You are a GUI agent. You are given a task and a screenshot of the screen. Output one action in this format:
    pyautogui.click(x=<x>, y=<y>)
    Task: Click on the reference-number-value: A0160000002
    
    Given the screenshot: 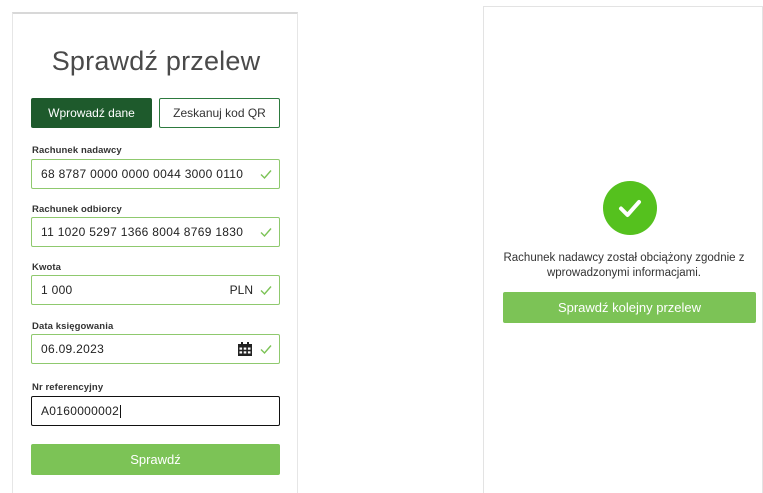 What is the action you would take?
    pyautogui.click(x=80, y=410)
    